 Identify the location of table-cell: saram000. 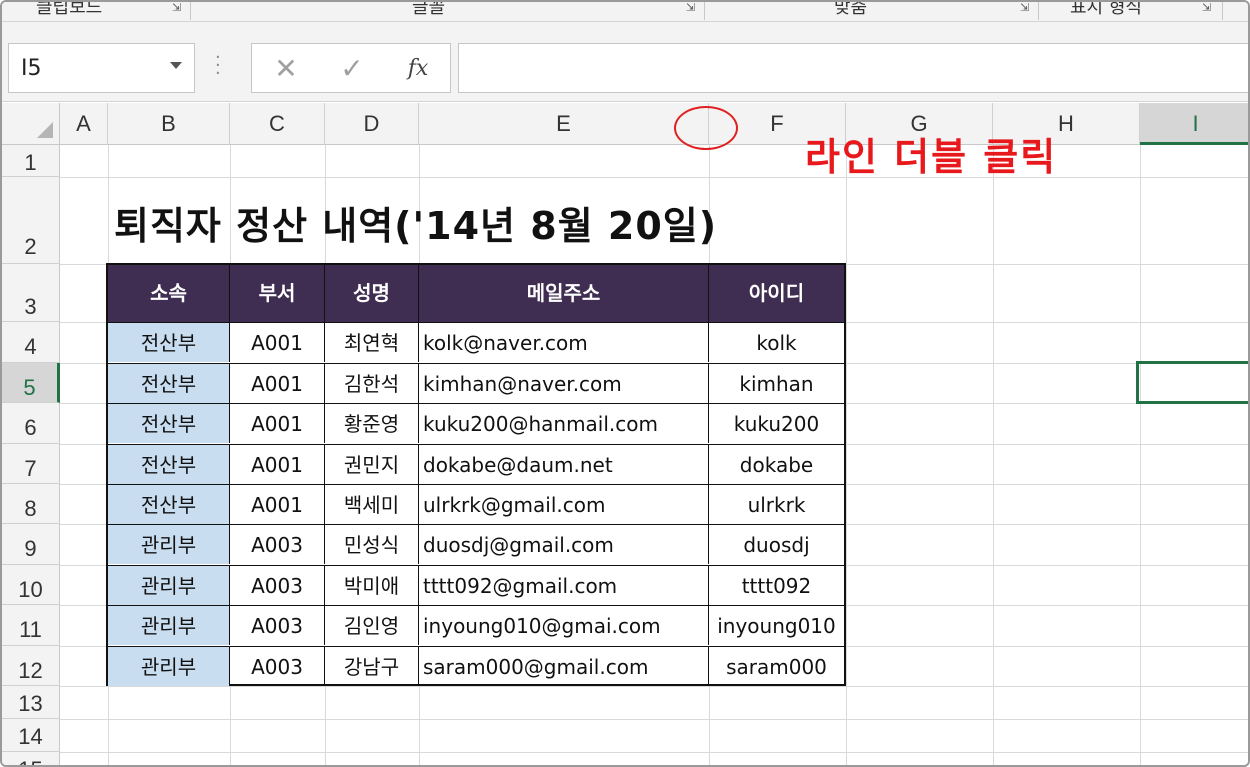
(776, 666).